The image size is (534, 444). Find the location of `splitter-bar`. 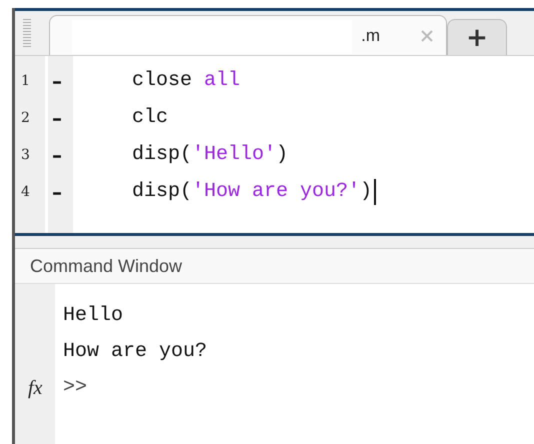

splitter-bar is located at coordinates (274, 242).